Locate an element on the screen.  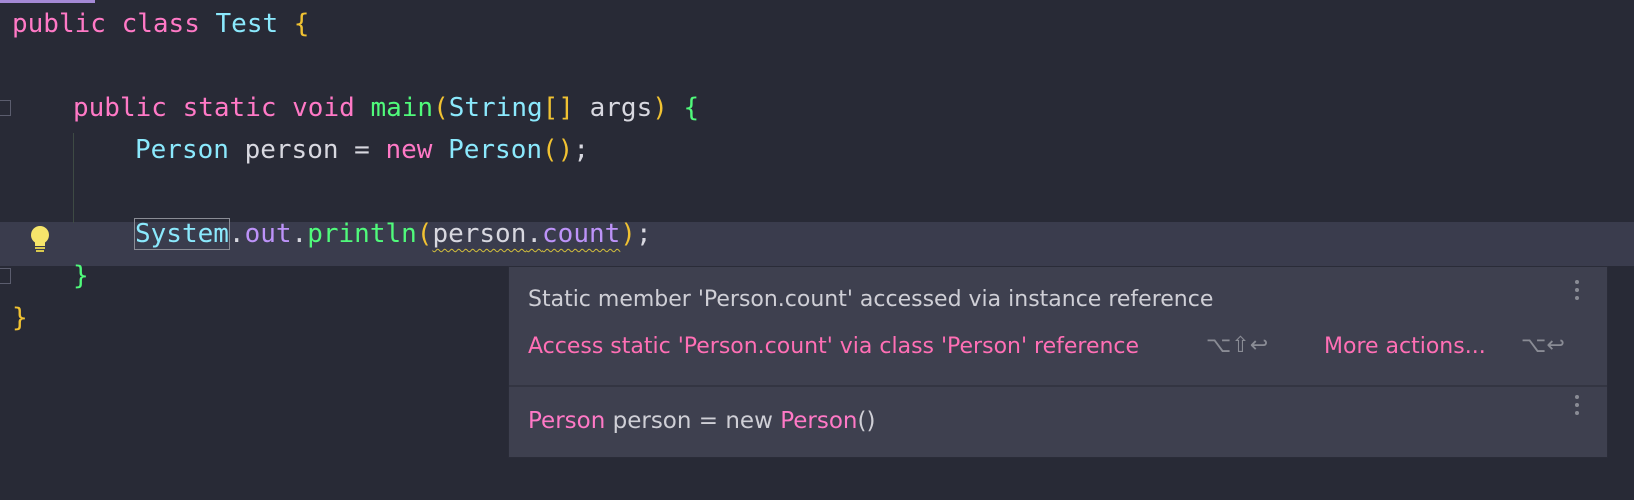
popup-divider is located at coordinates (1058, 386).